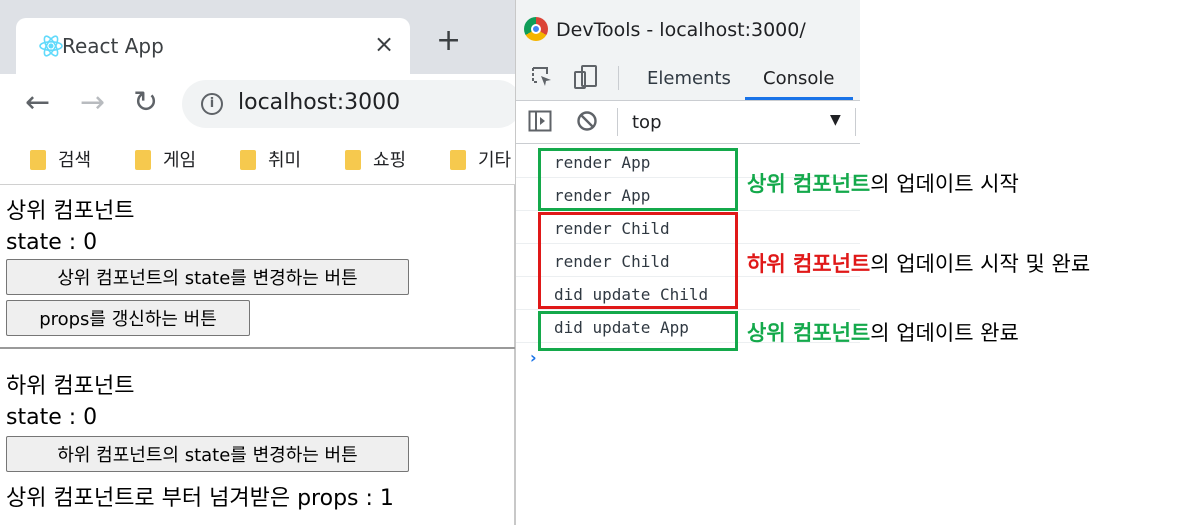 This screenshot has width=1203, height=525. I want to click on child-heading: 하위 컴포넌트, so click(70, 386).